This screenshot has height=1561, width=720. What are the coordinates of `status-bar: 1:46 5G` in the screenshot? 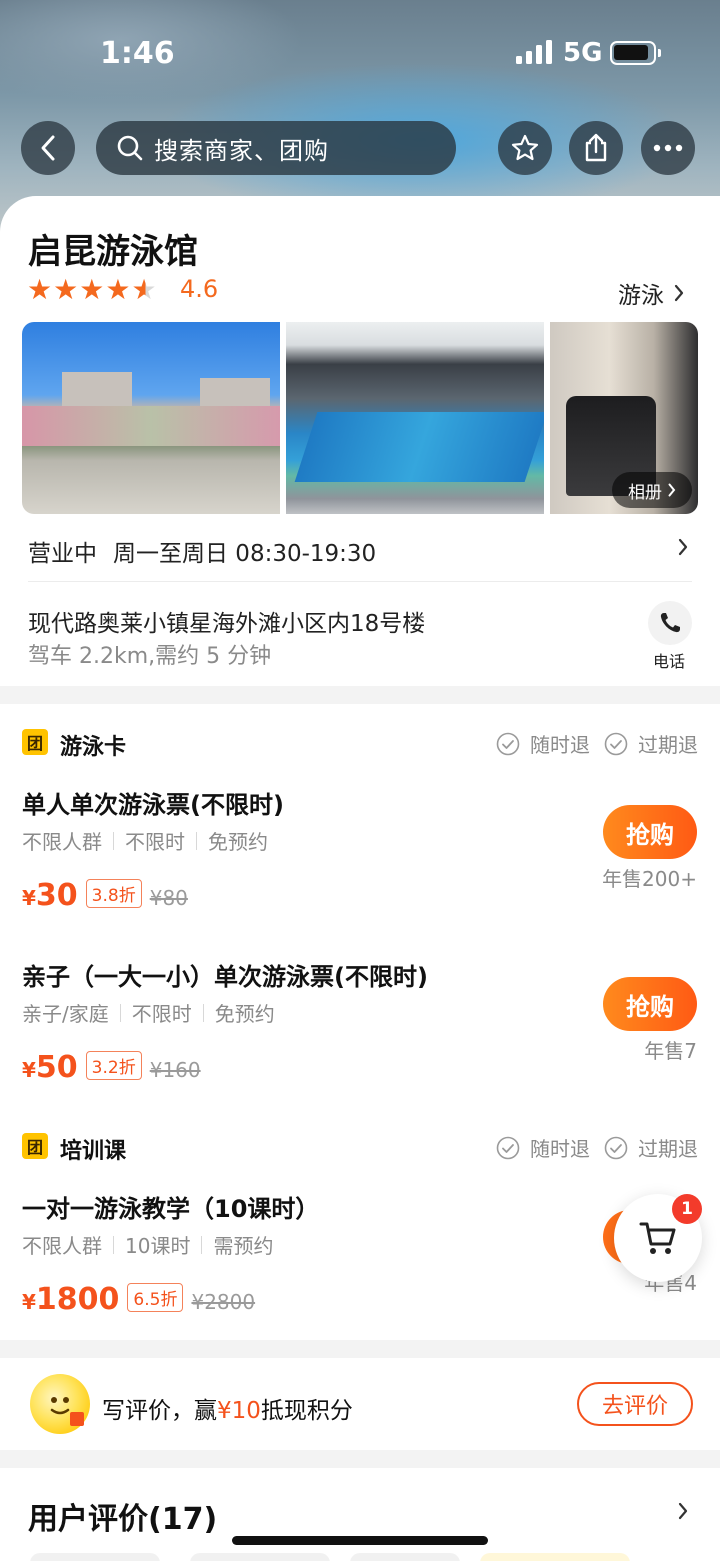 It's located at (360, 50).